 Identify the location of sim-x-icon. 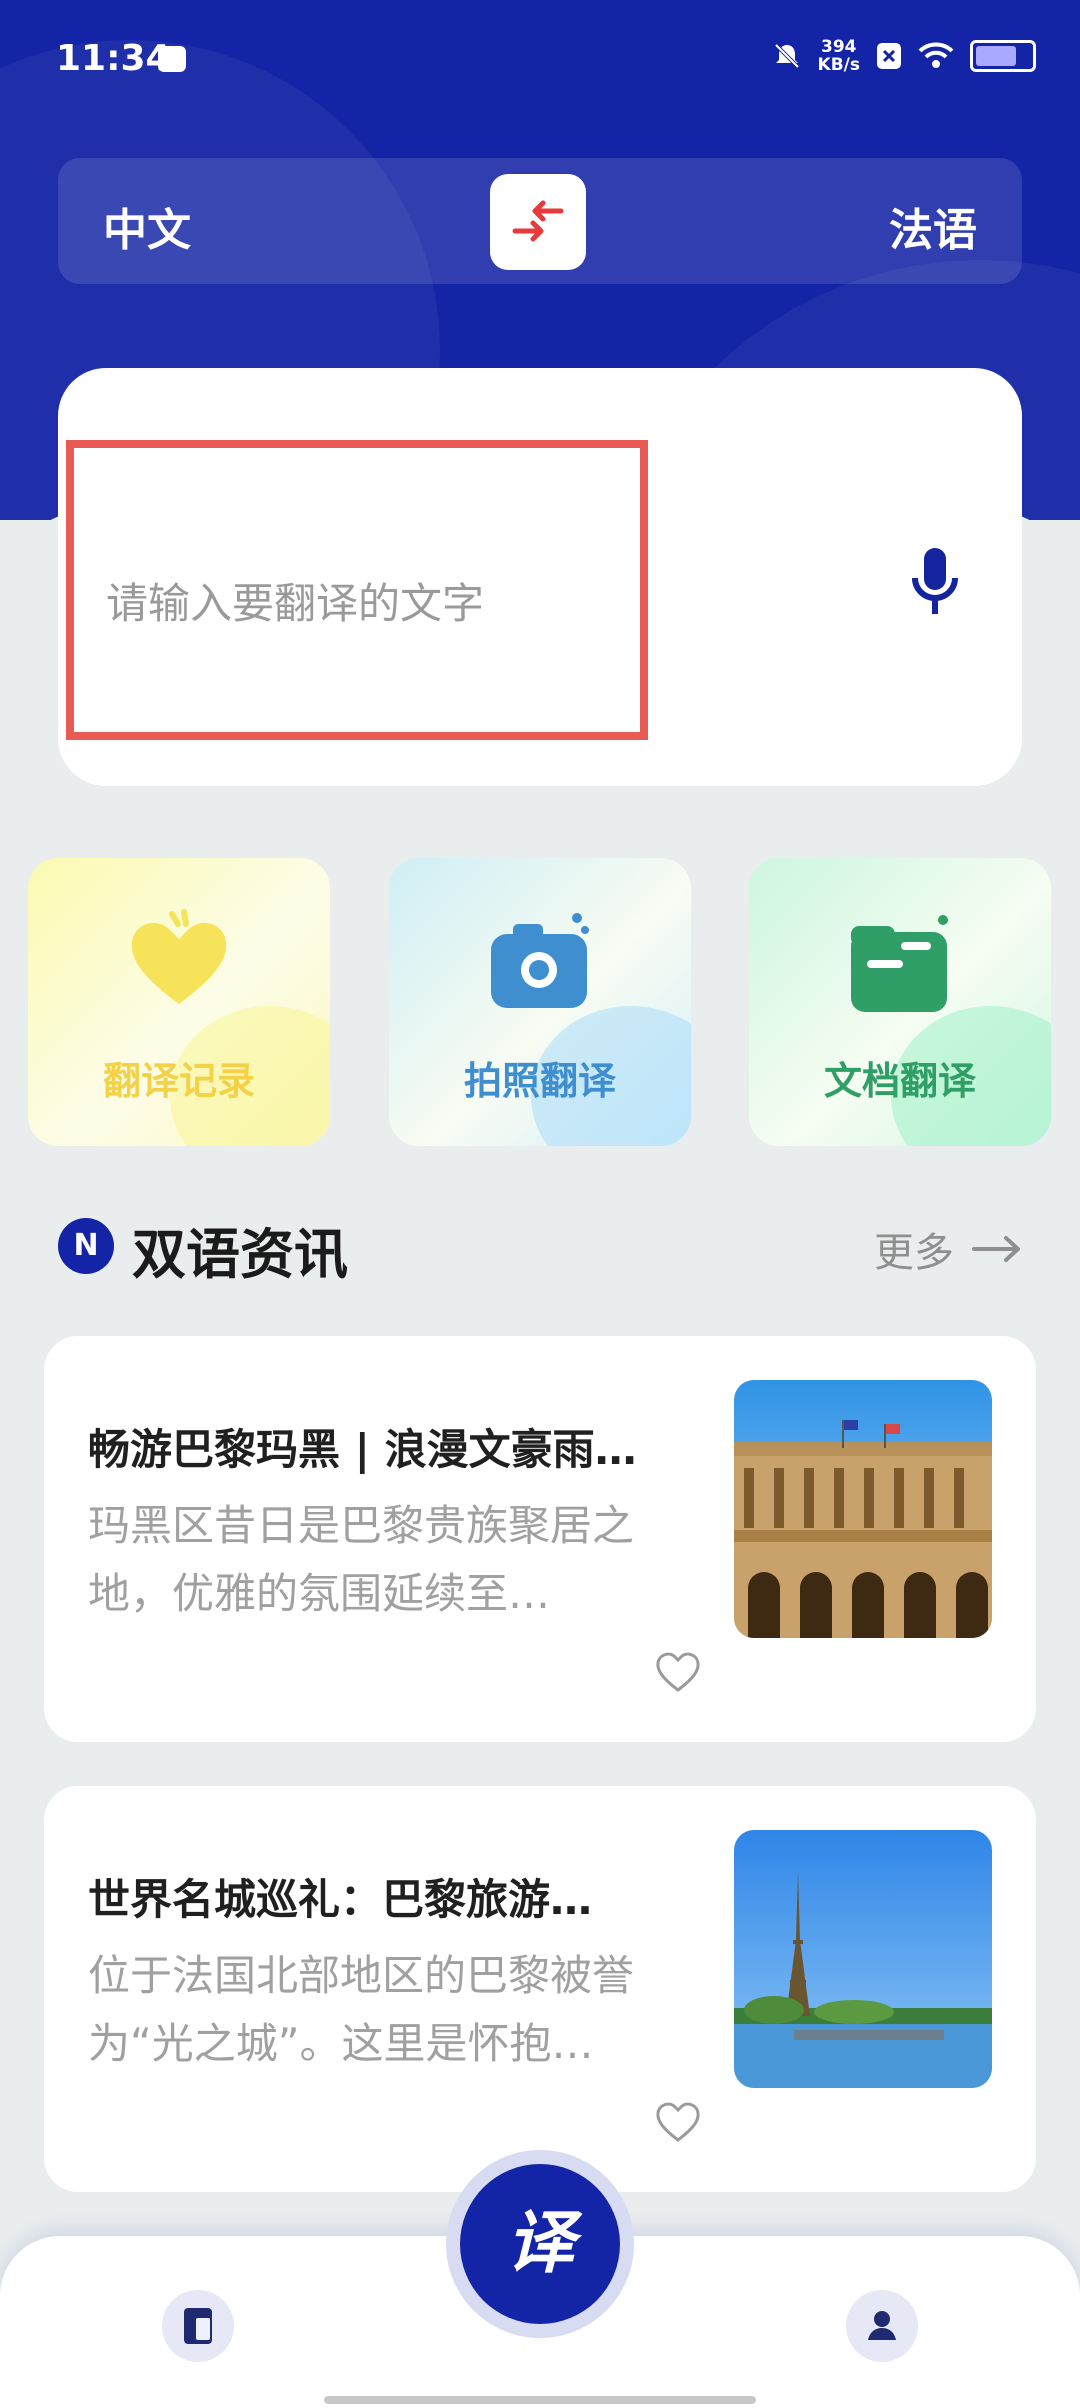
(889, 56).